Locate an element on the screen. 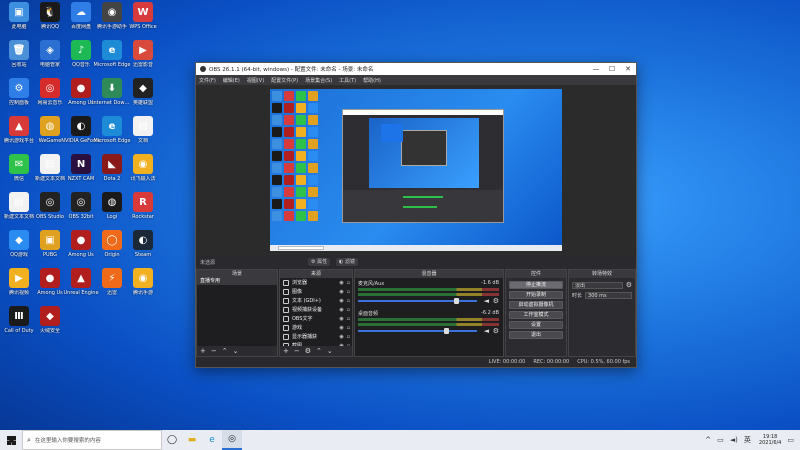 The image size is (800, 450). start-virtual-camera-button: 启动虚拟摄像机 is located at coordinates (536, 305).